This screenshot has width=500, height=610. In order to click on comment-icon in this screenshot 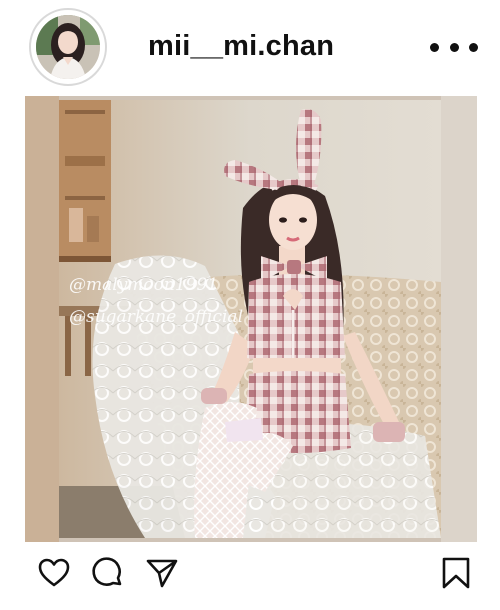, I will do `click(107, 571)`.